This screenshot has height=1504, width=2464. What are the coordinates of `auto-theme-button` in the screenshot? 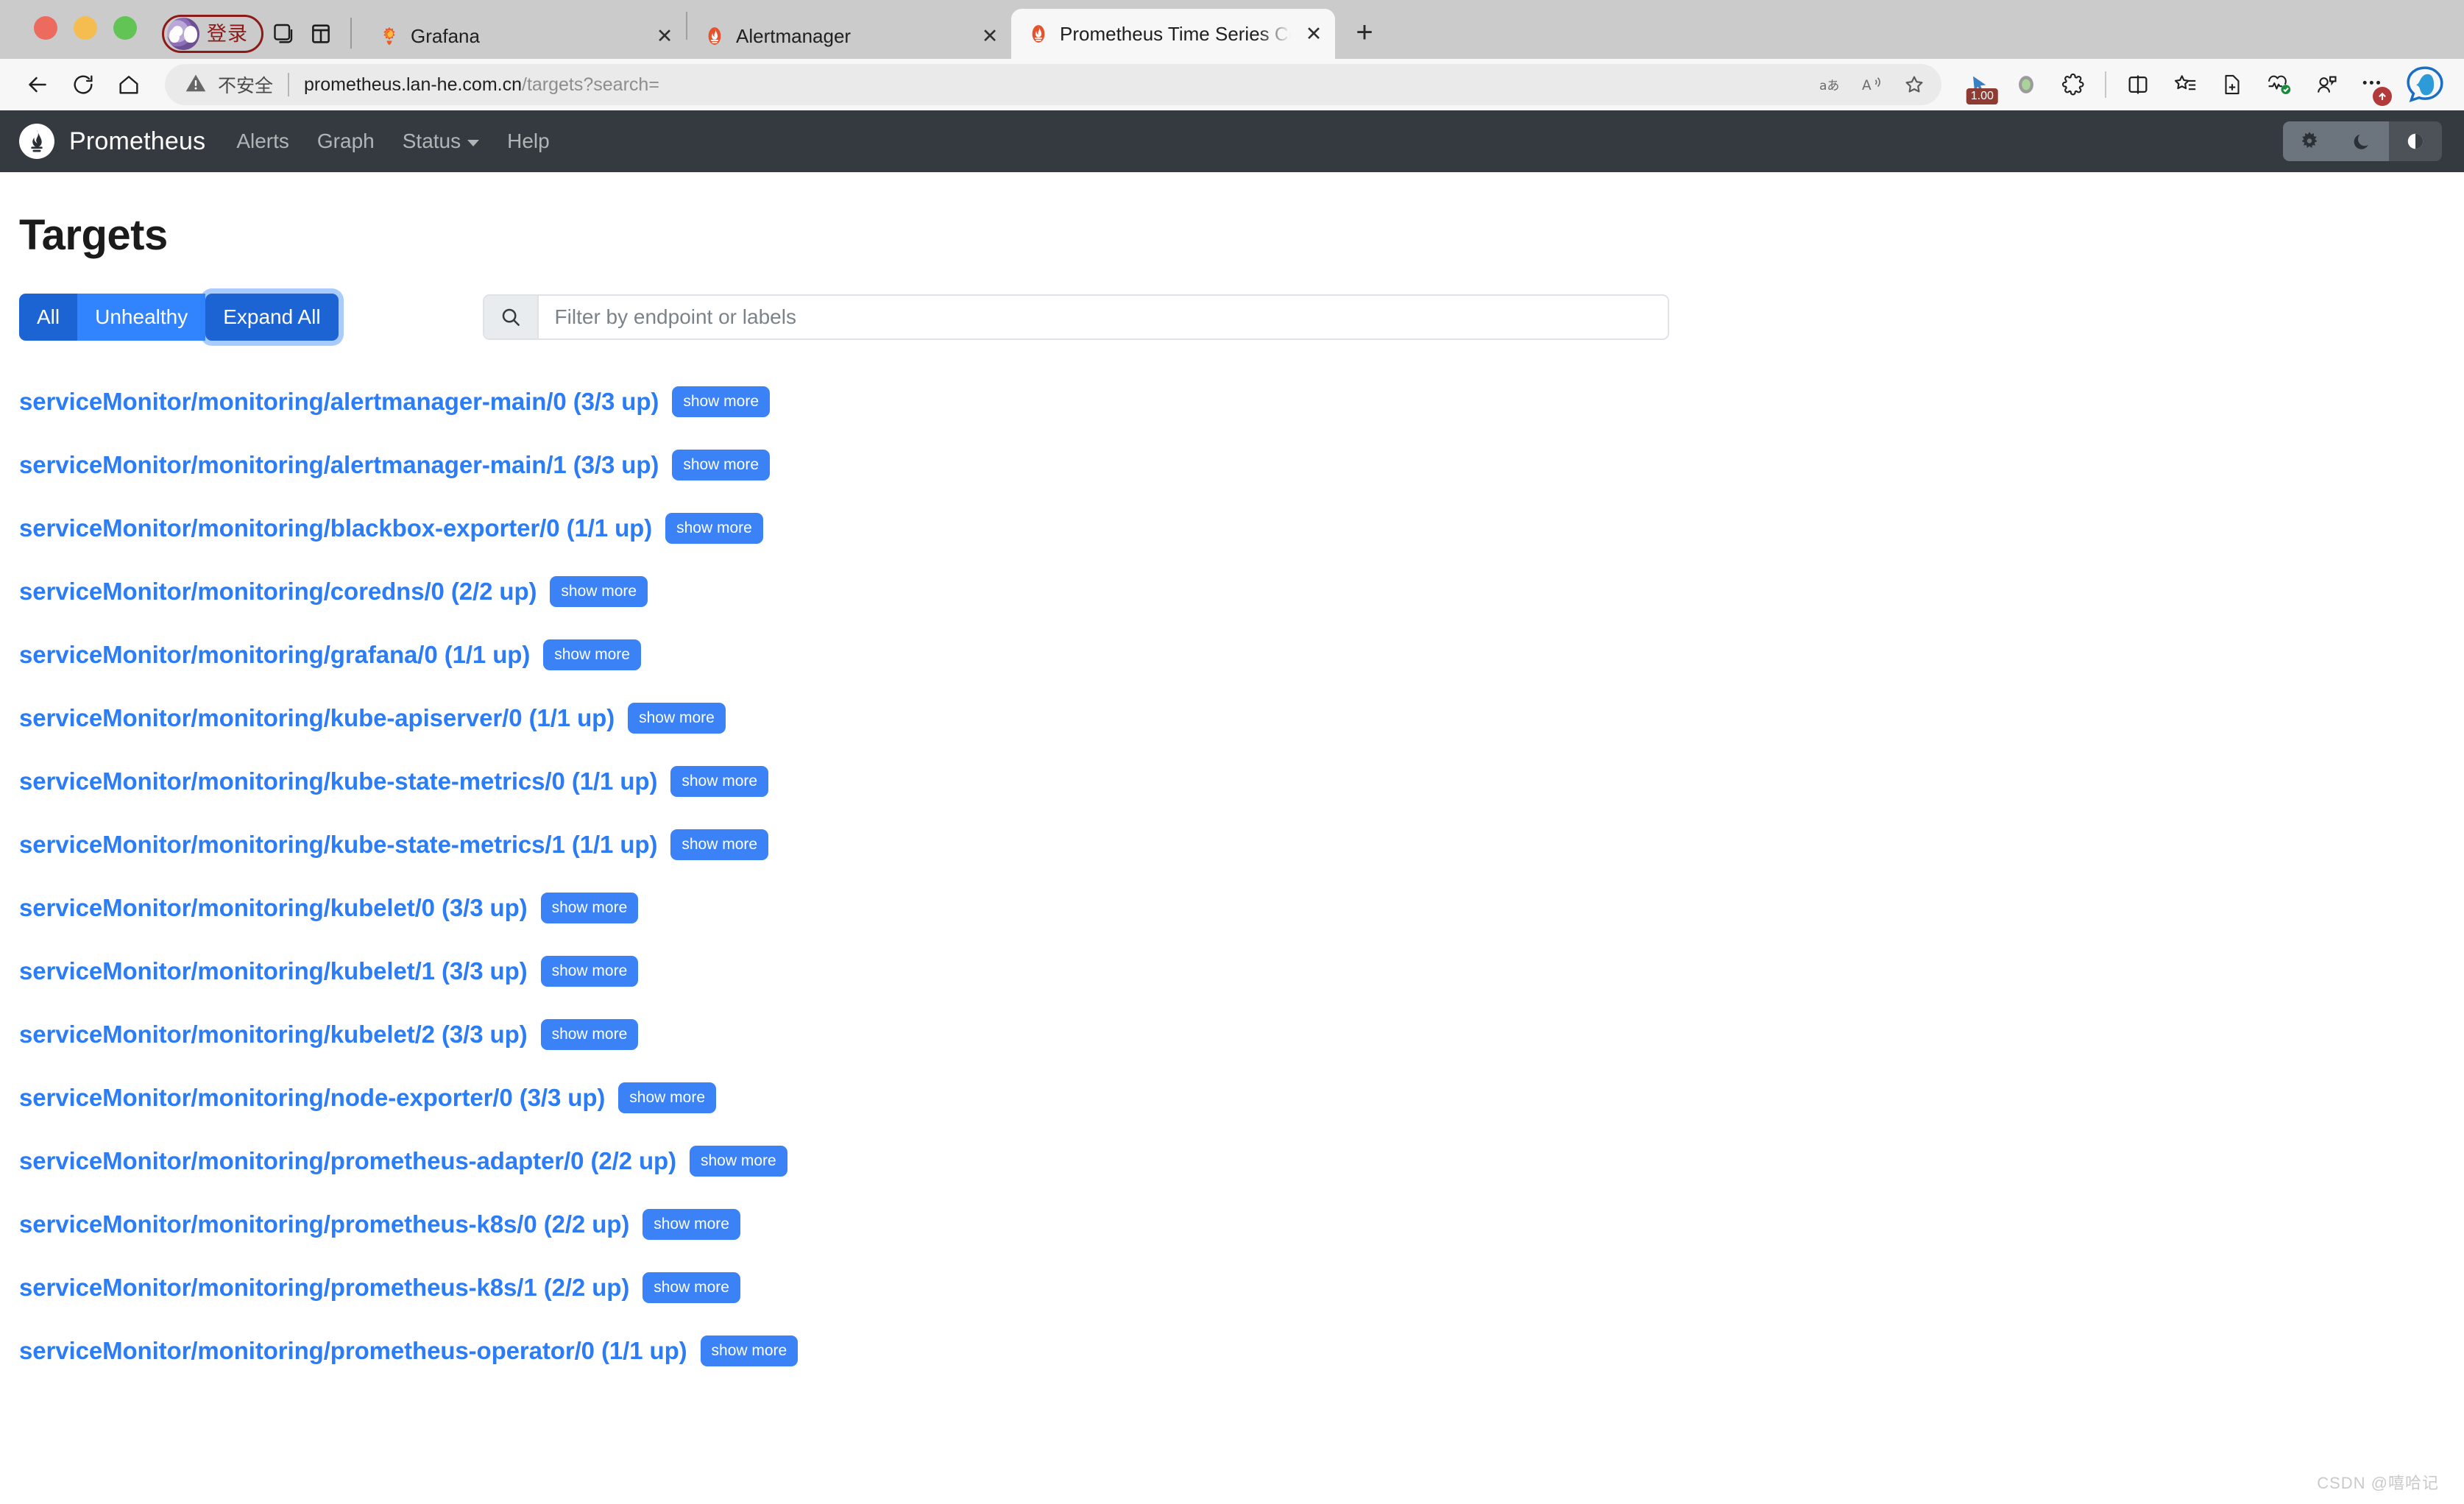 It's located at (2415, 141).